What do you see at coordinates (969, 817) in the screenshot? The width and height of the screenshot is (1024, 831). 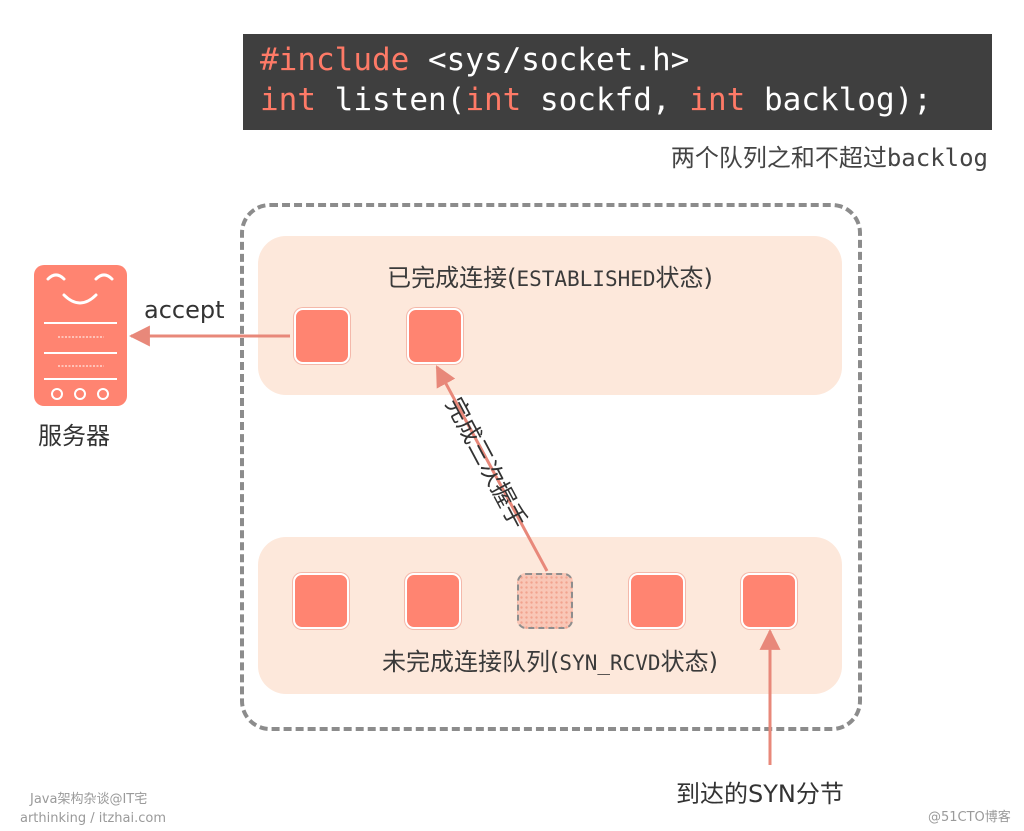 I see `watermark-corner: @51CTO博客` at bounding box center [969, 817].